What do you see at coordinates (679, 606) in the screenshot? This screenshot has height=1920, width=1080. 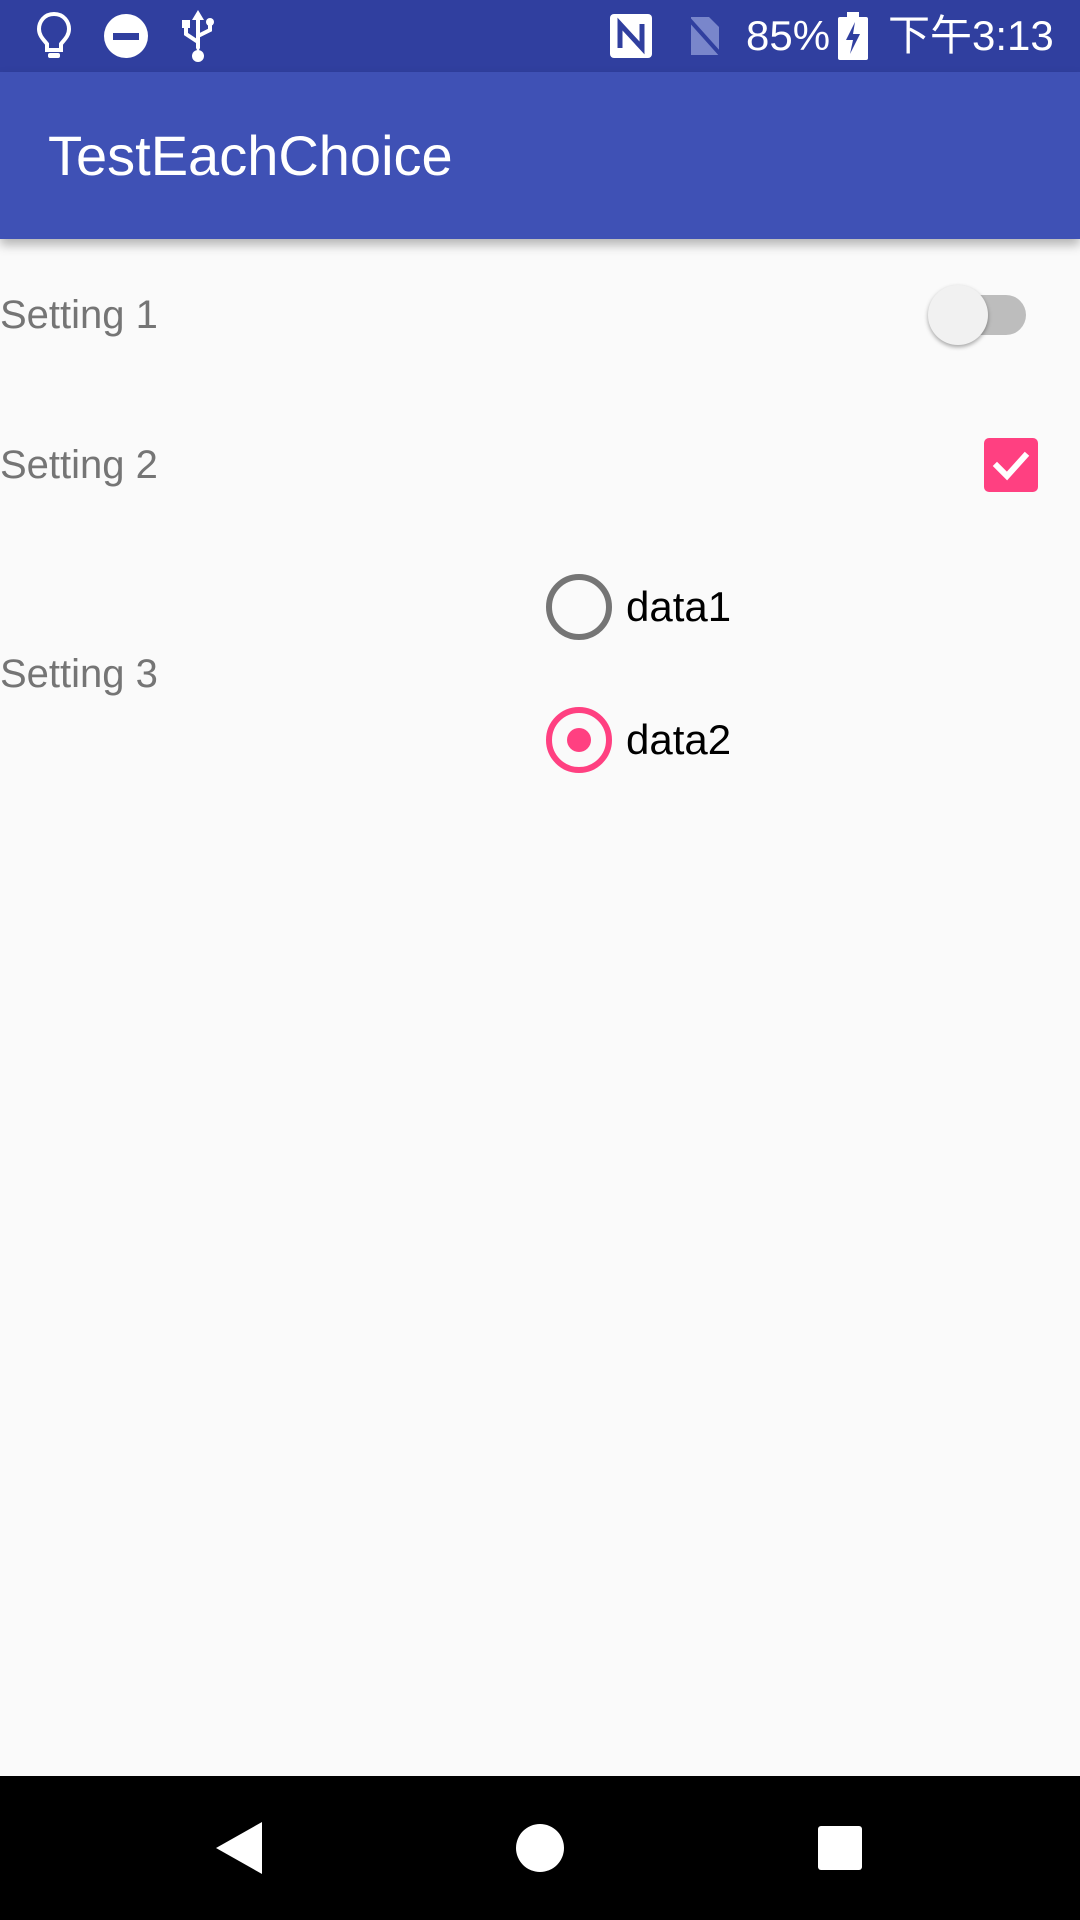 I see `radio-option-label: data1` at bounding box center [679, 606].